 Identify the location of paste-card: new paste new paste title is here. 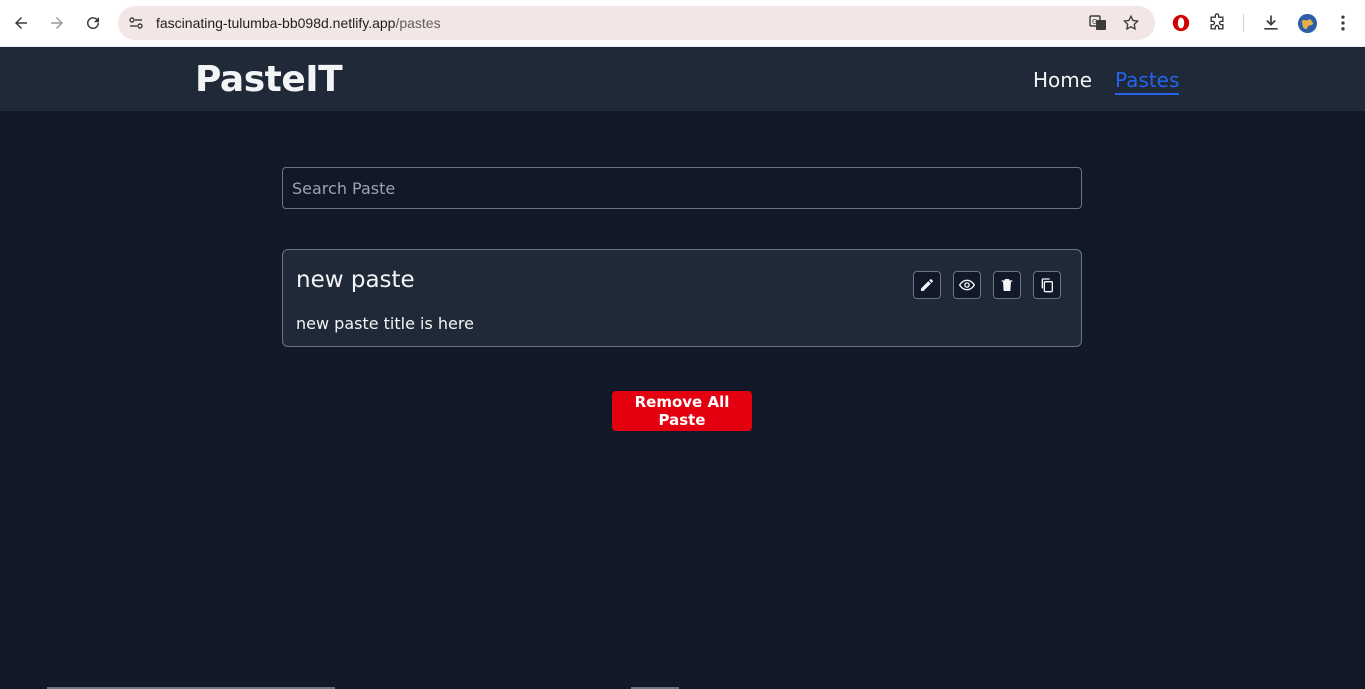
(682, 298).